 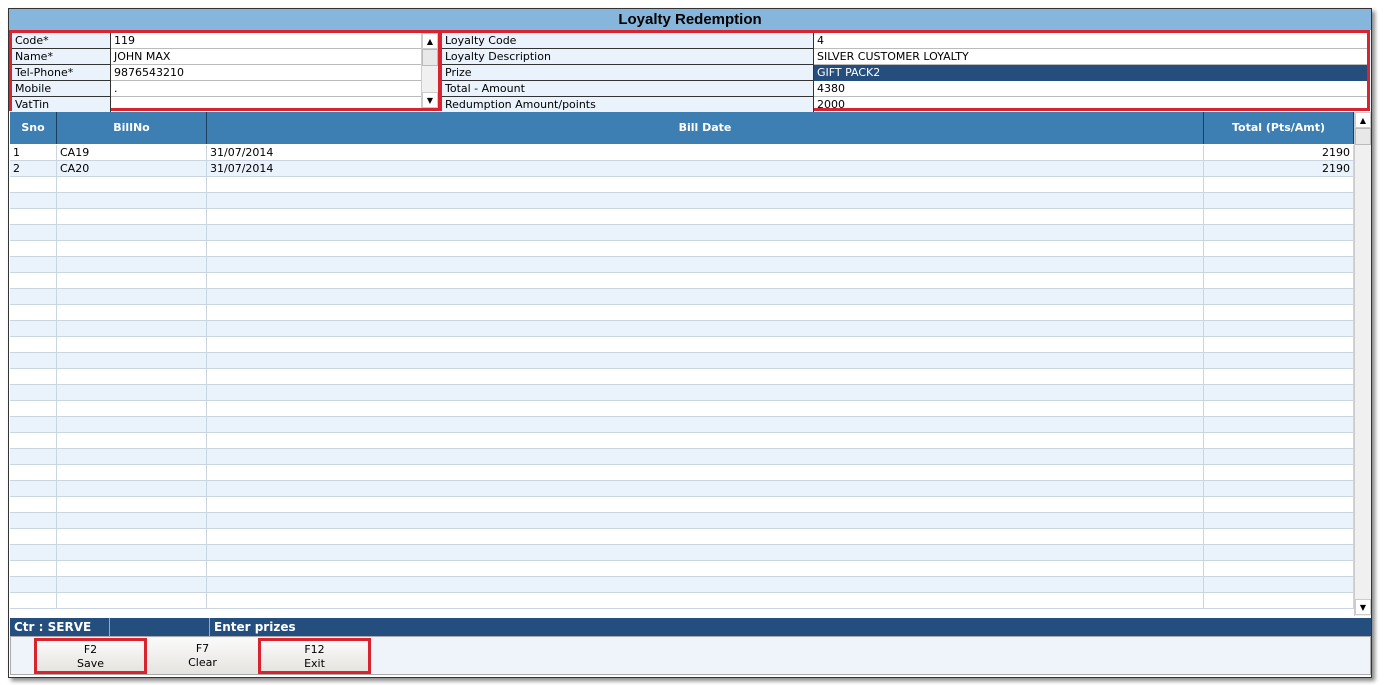 What do you see at coordinates (33, 169) in the screenshot?
I see `cell-sno: 2` at bounding box center [33, 169].